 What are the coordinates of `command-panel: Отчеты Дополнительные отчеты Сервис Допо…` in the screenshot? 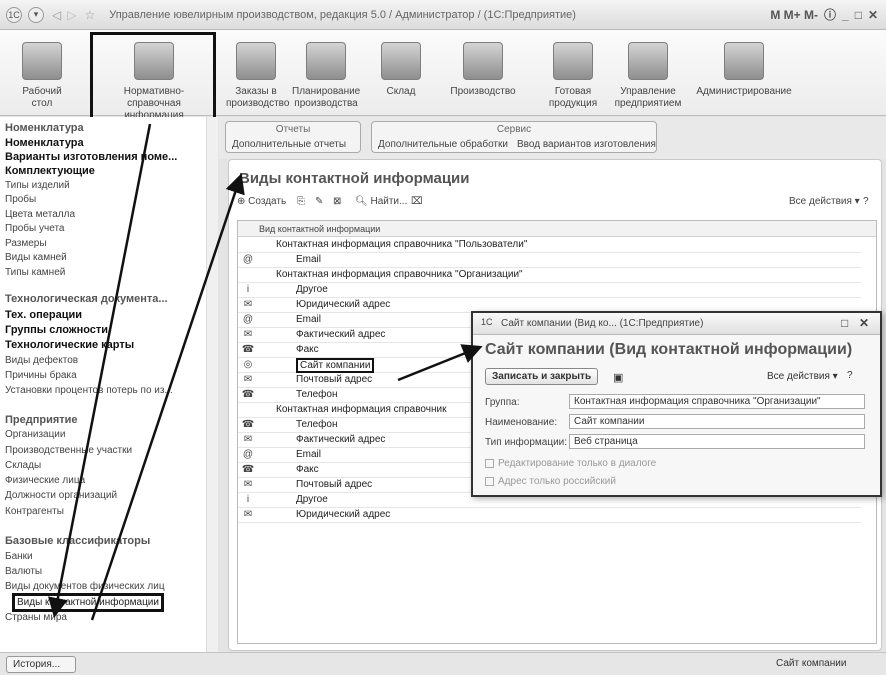 It's located at (552, 138).